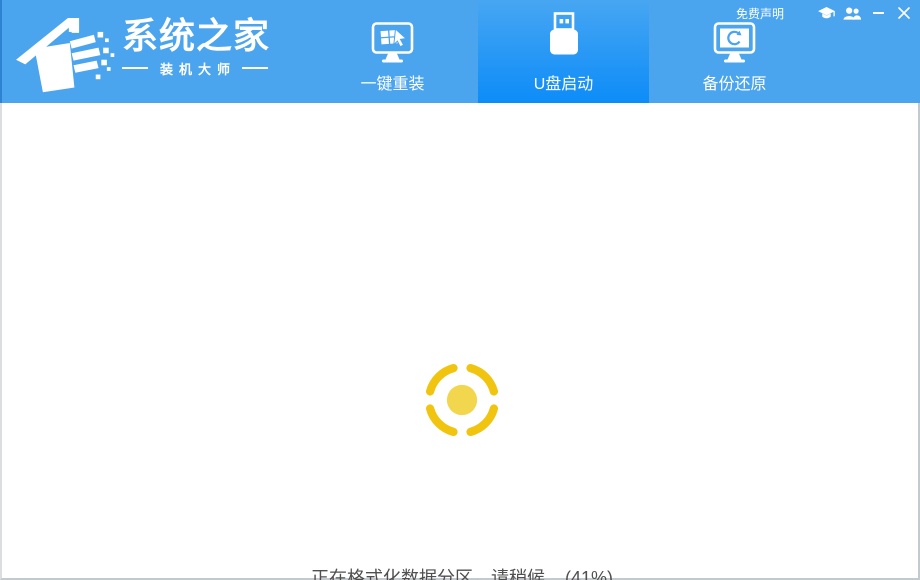 The width and height of the screenshot is (920, 580). I want to click on graduation-cap-icon, so click(826, 13).